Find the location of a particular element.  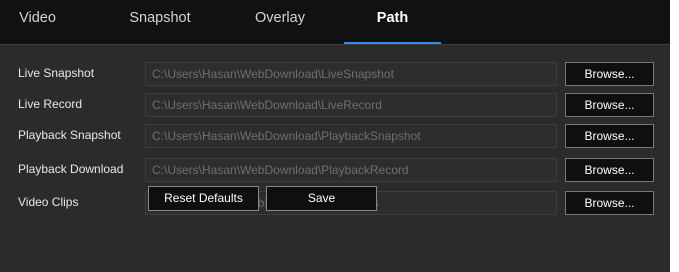

playback-snapshot-label: Playback Snapshot is located at coordinates (69, 135).